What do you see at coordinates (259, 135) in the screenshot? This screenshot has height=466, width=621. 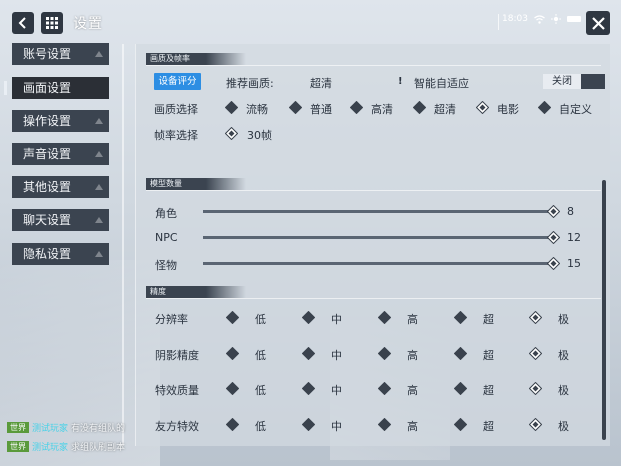 I see `fps-option-label: 30帧` at bounding box center [259, 135].